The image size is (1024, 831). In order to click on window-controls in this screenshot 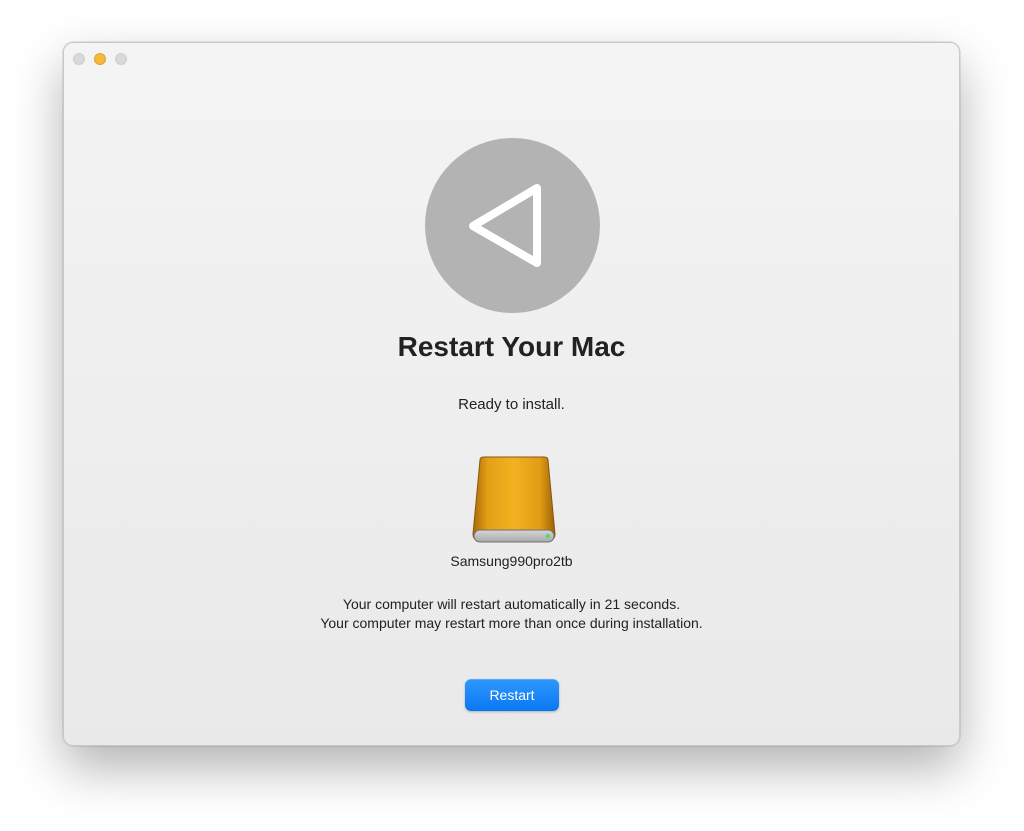, I will do `click(100, 59)`.